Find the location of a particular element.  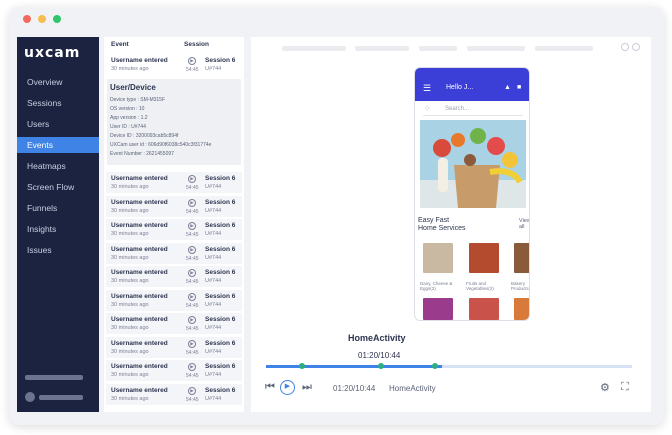

category-dairy-label: Dairy, Cheese & Eggs(2) is located at coordinates (436, 286).